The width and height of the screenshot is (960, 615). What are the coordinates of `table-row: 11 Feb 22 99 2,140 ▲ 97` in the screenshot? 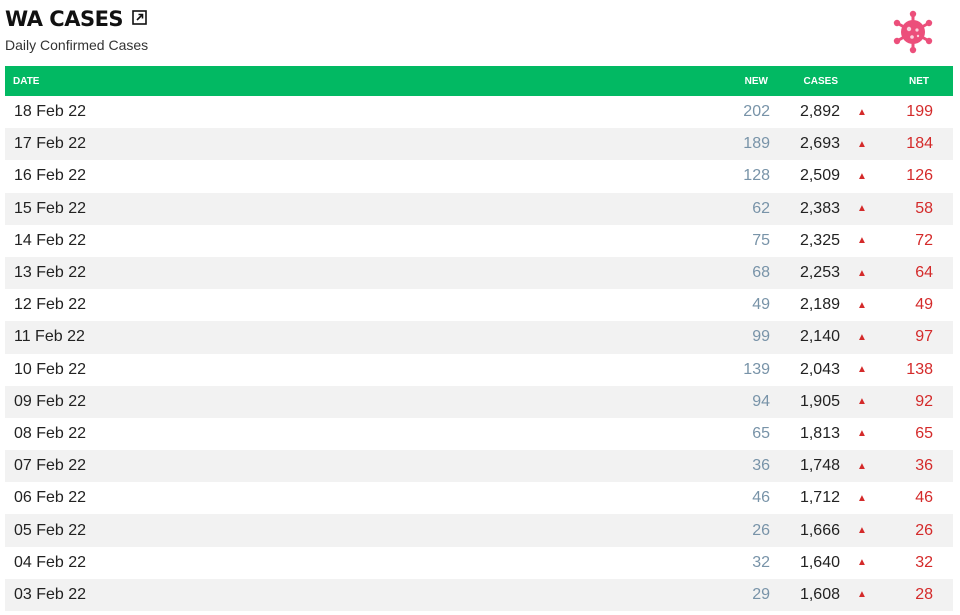 It's located at (479, 337).